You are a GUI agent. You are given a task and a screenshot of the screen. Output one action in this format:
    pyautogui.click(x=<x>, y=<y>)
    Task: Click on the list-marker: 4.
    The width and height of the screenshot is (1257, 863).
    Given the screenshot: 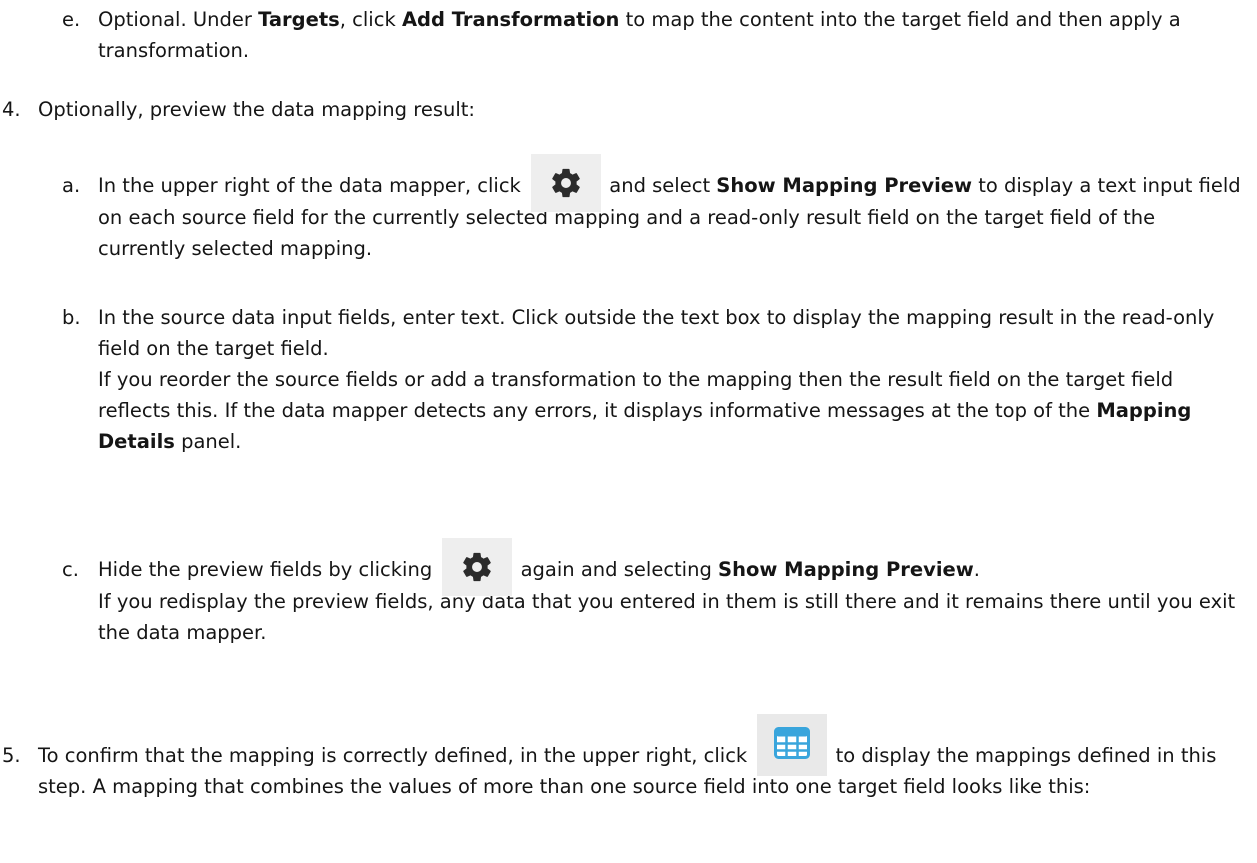 What is the action you would take?
    pyautogui.click(x=11, y=109)
    